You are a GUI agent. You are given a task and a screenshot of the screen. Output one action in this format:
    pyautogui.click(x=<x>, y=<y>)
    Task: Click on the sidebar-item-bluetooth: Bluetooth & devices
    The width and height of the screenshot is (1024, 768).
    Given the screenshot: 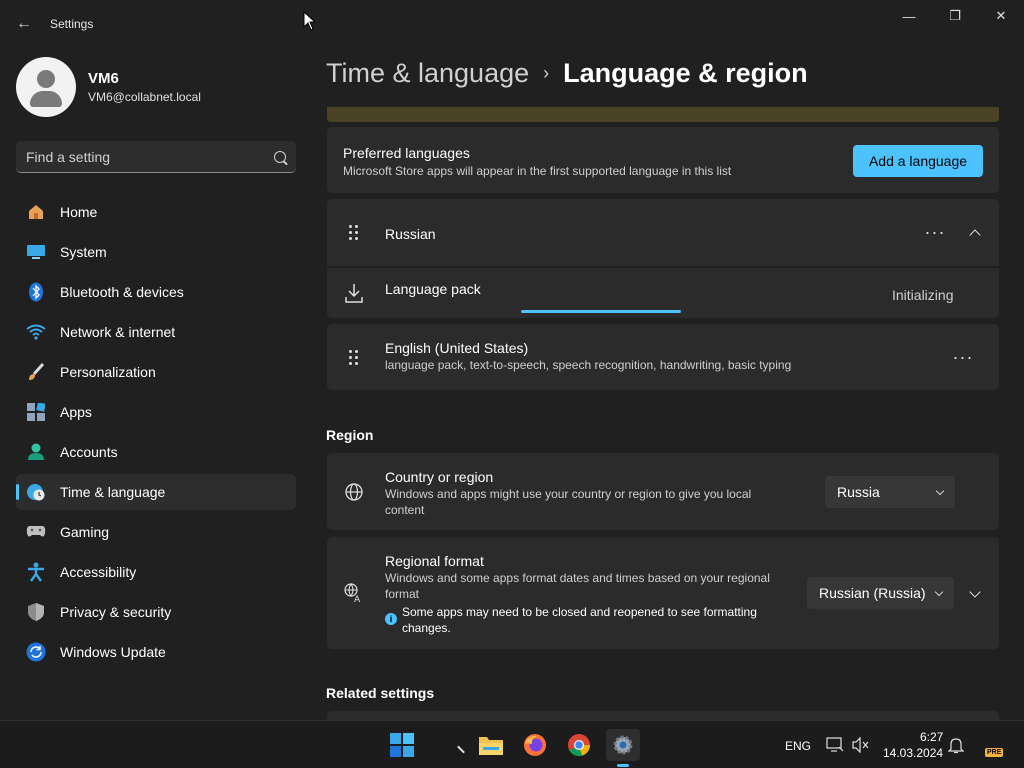 What is the action you would take?
    pyautogui.click(x=156, y=292)
    